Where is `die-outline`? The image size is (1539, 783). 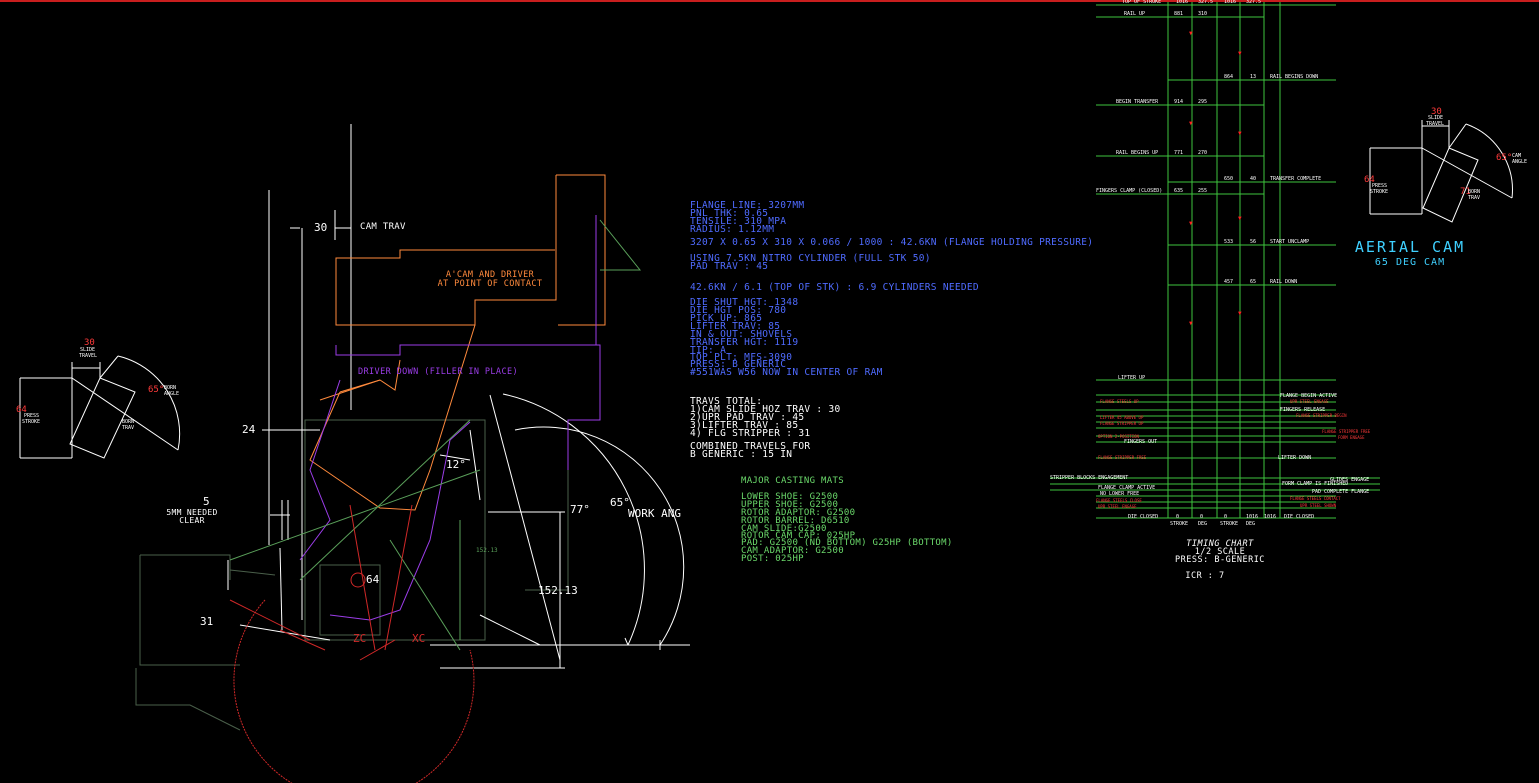 die-outline is located at coordinates (352, 575).